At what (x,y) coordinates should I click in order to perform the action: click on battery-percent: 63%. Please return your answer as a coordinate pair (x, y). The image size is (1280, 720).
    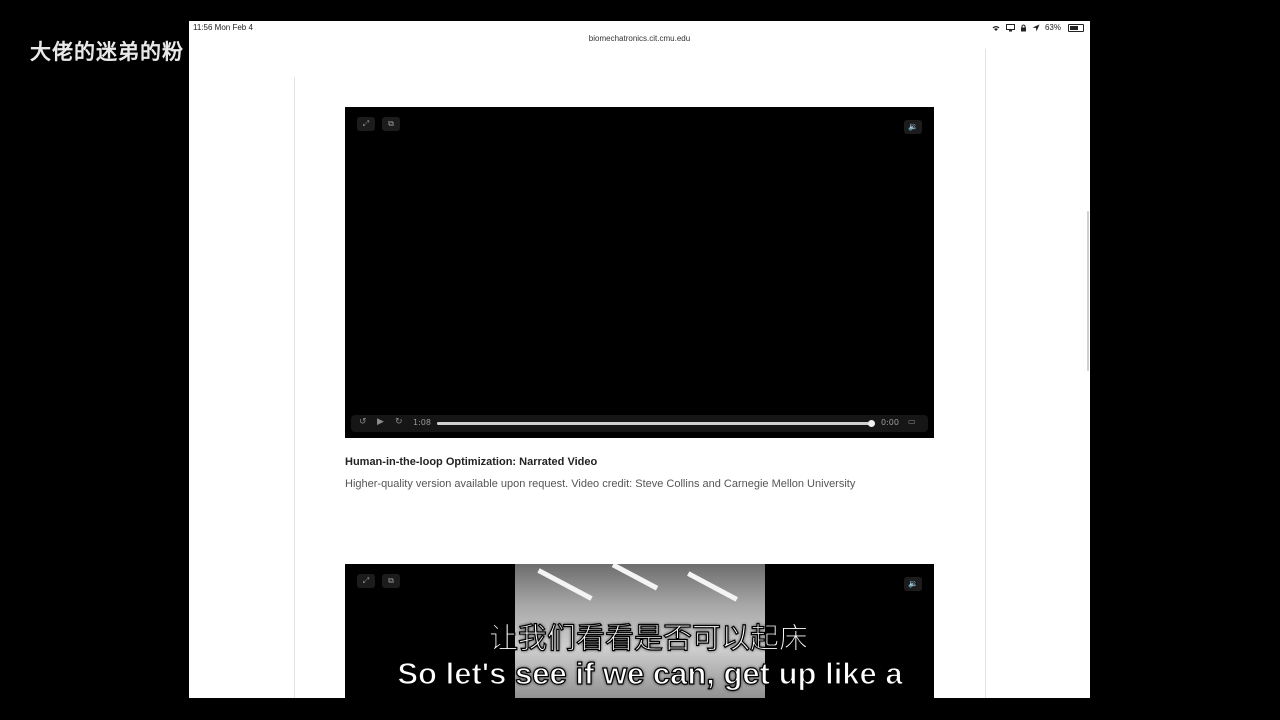
    Looking at the image, I should click on (1052, 27).